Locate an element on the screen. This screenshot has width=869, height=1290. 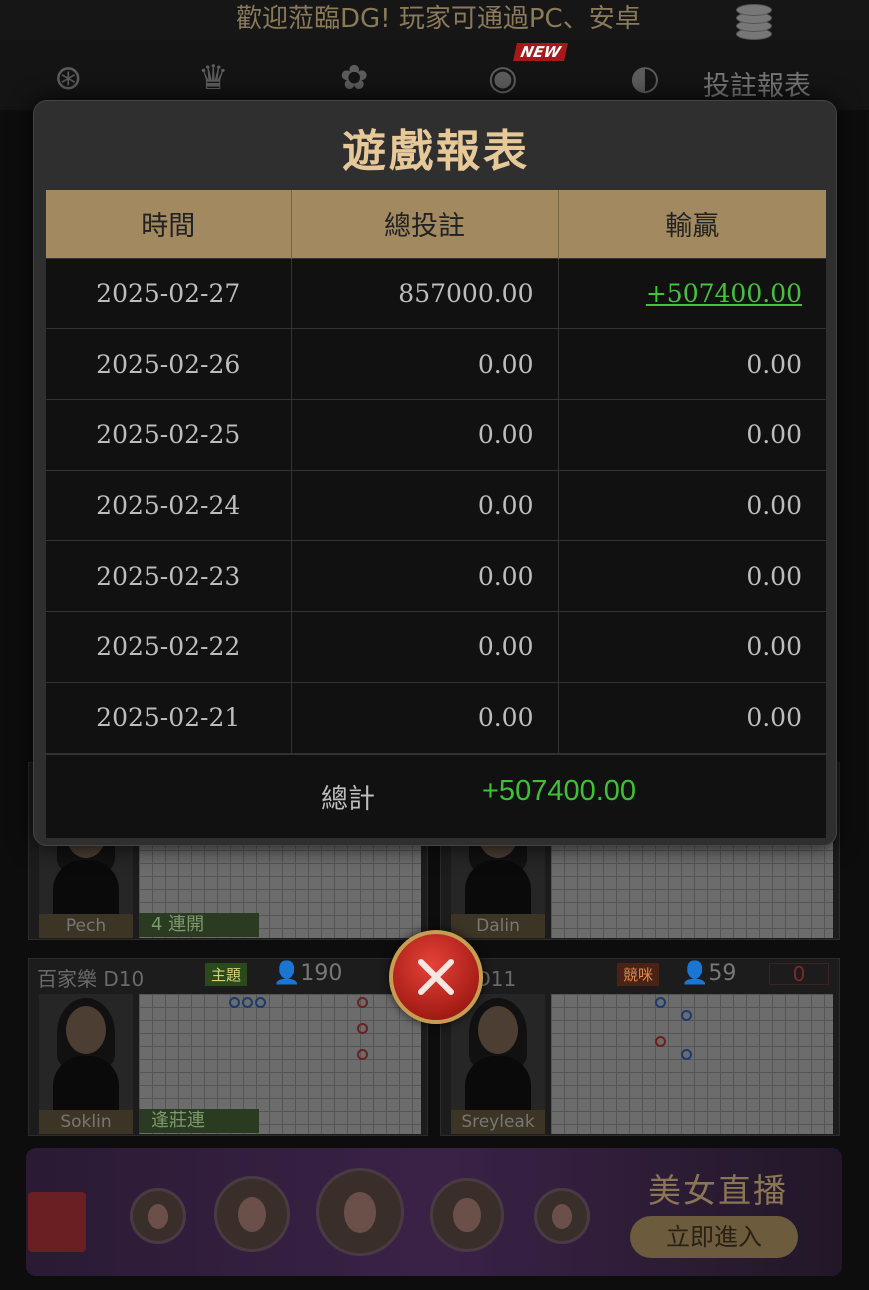
total-label: 總計 is located at coordinates (348, 799).